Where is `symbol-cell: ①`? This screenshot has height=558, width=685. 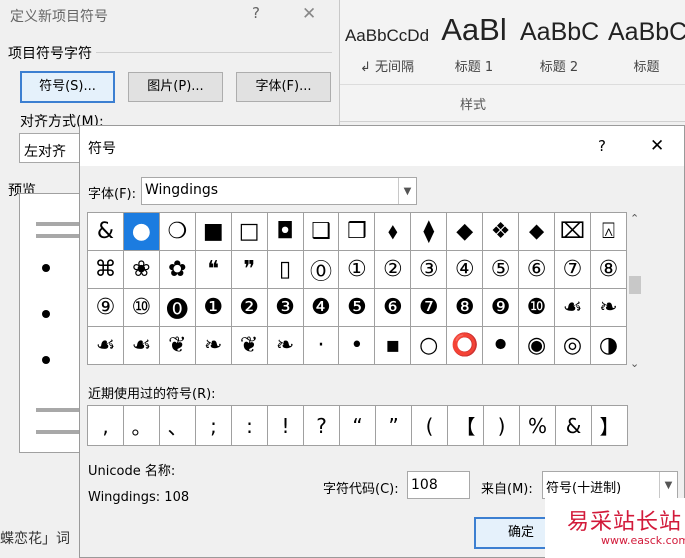
symbol-cell: ① is located at coordinates (357, 269).